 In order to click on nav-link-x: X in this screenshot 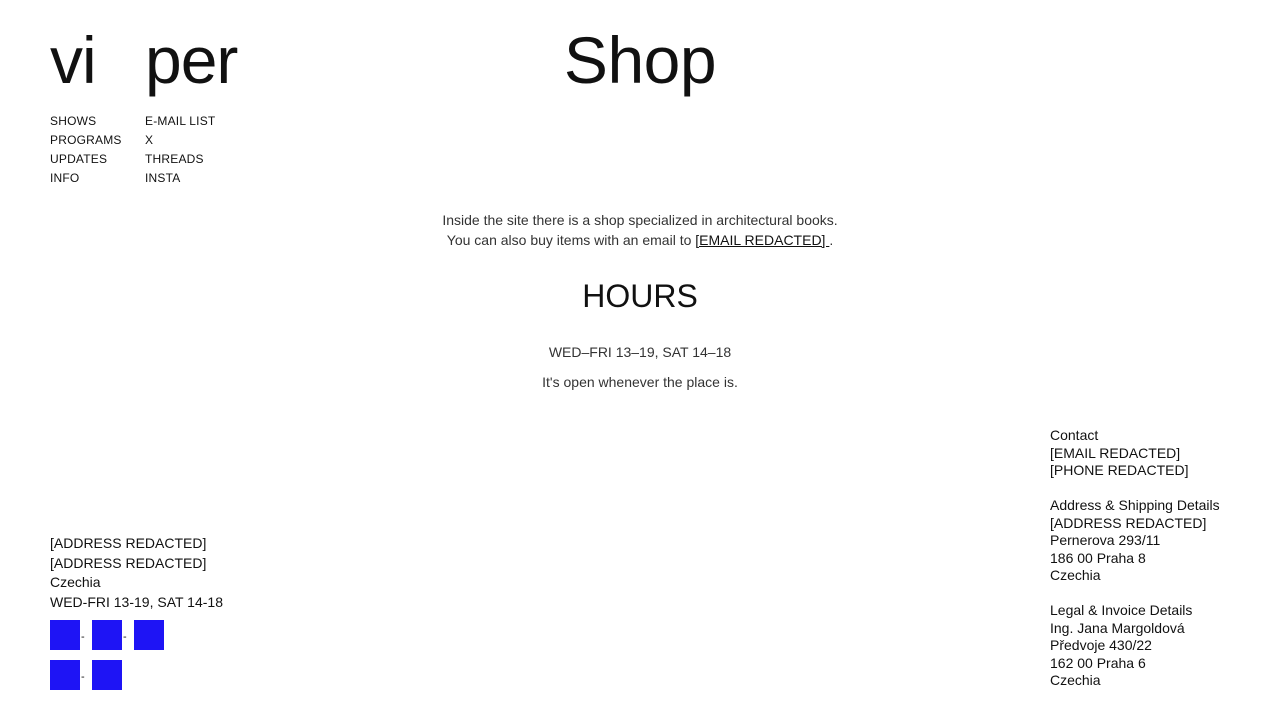, I will do `click(149, 140)`.